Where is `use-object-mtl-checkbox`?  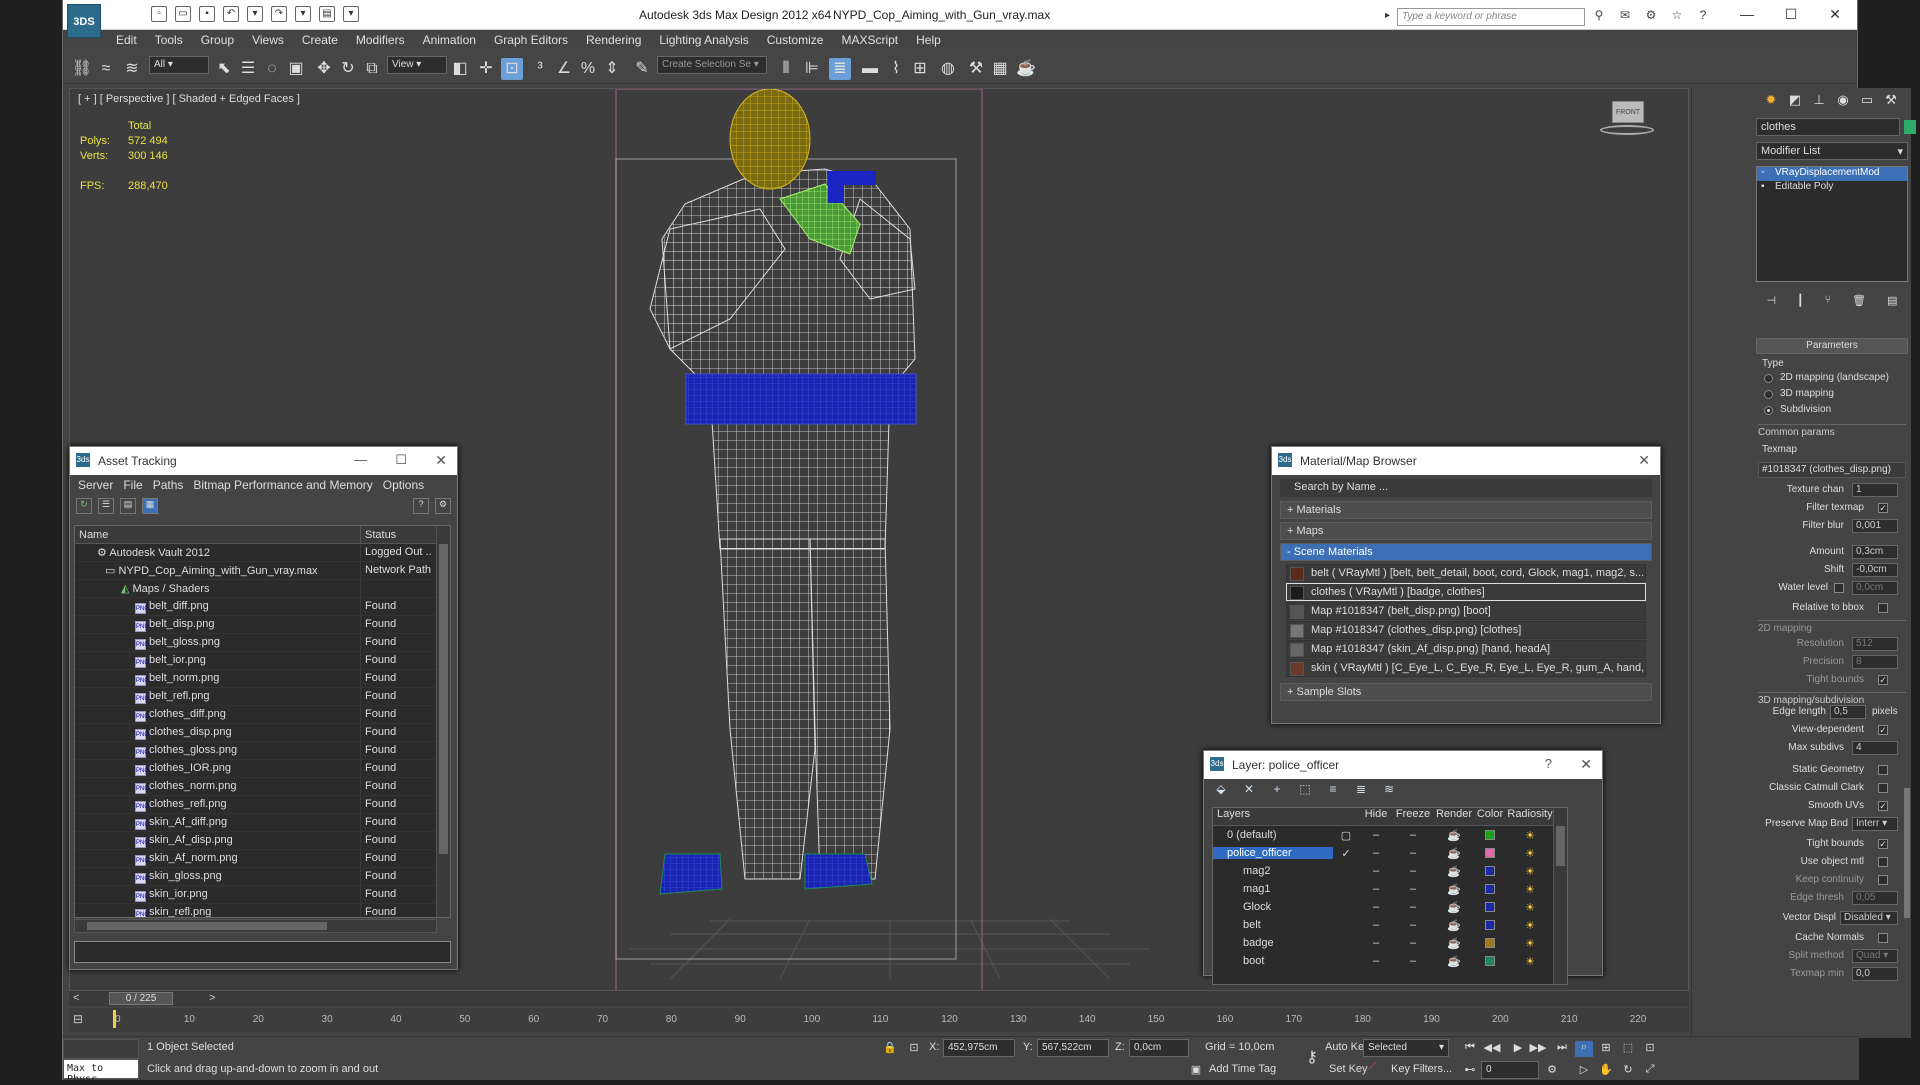
use-object-mtl-checkbox is located at coordinates (1883, 862).